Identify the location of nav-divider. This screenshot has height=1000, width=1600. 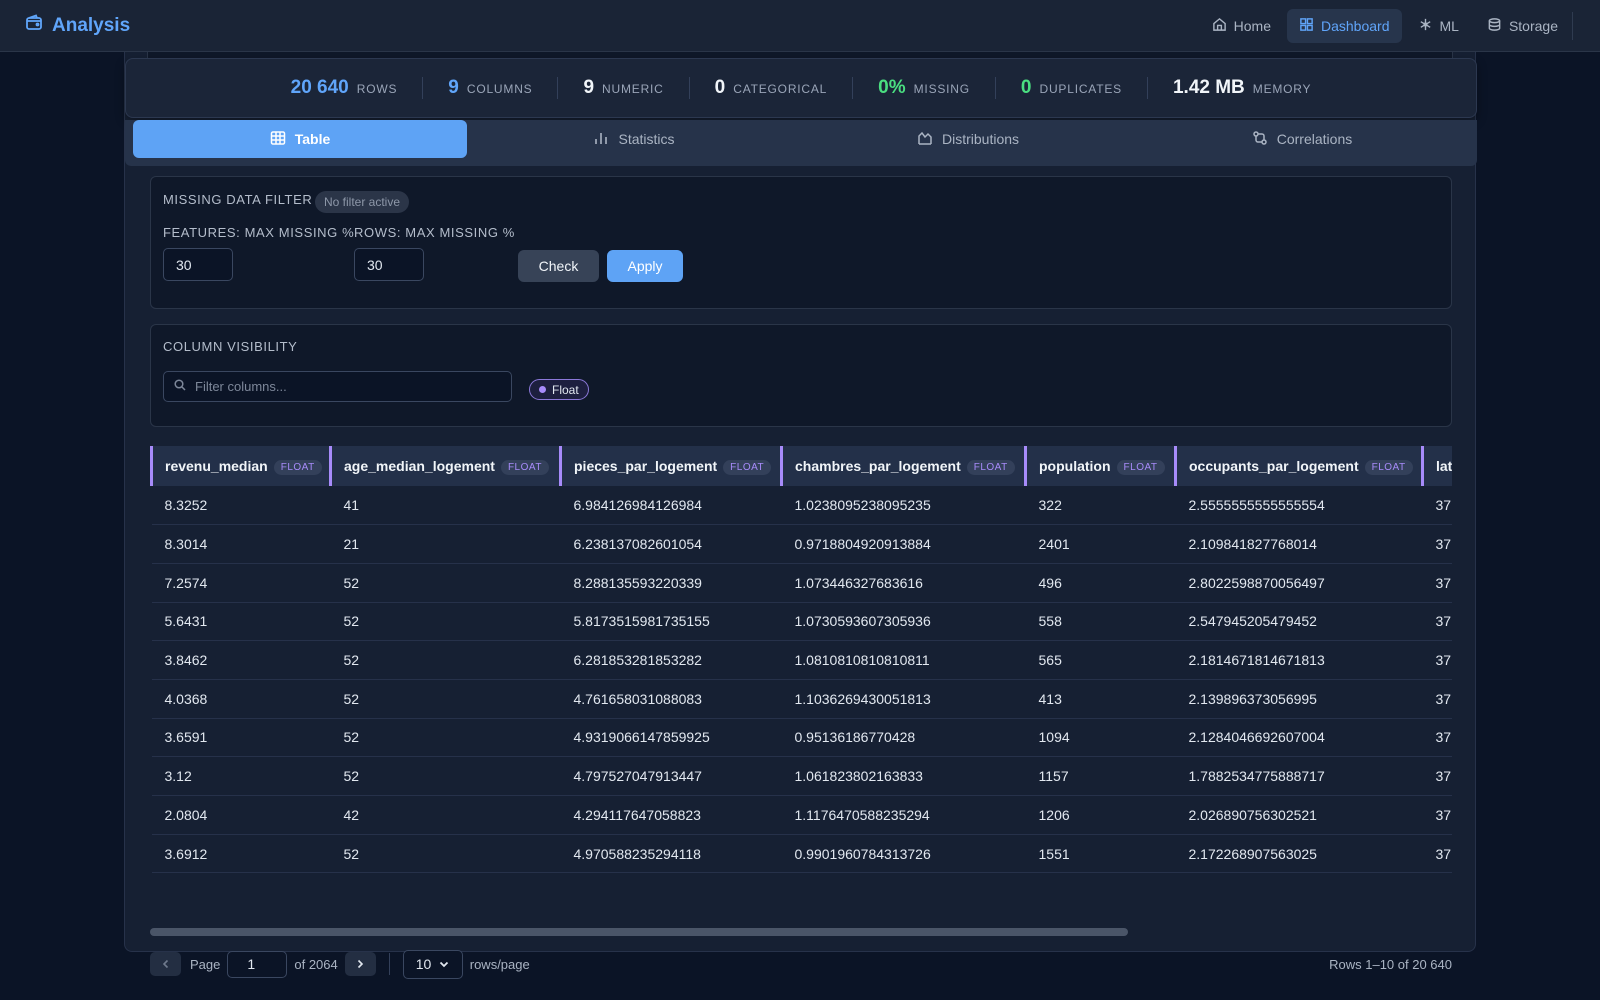
(1572, 26).